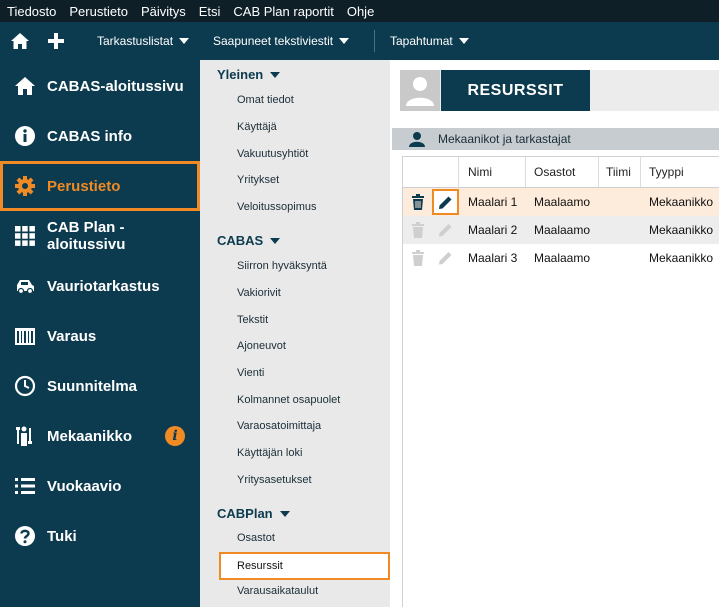  Describe the element at coordinates (100, 286) in the screenshot. I see `sidebar-item-vauriotarkastus: Vauriotarkastus` at that location.